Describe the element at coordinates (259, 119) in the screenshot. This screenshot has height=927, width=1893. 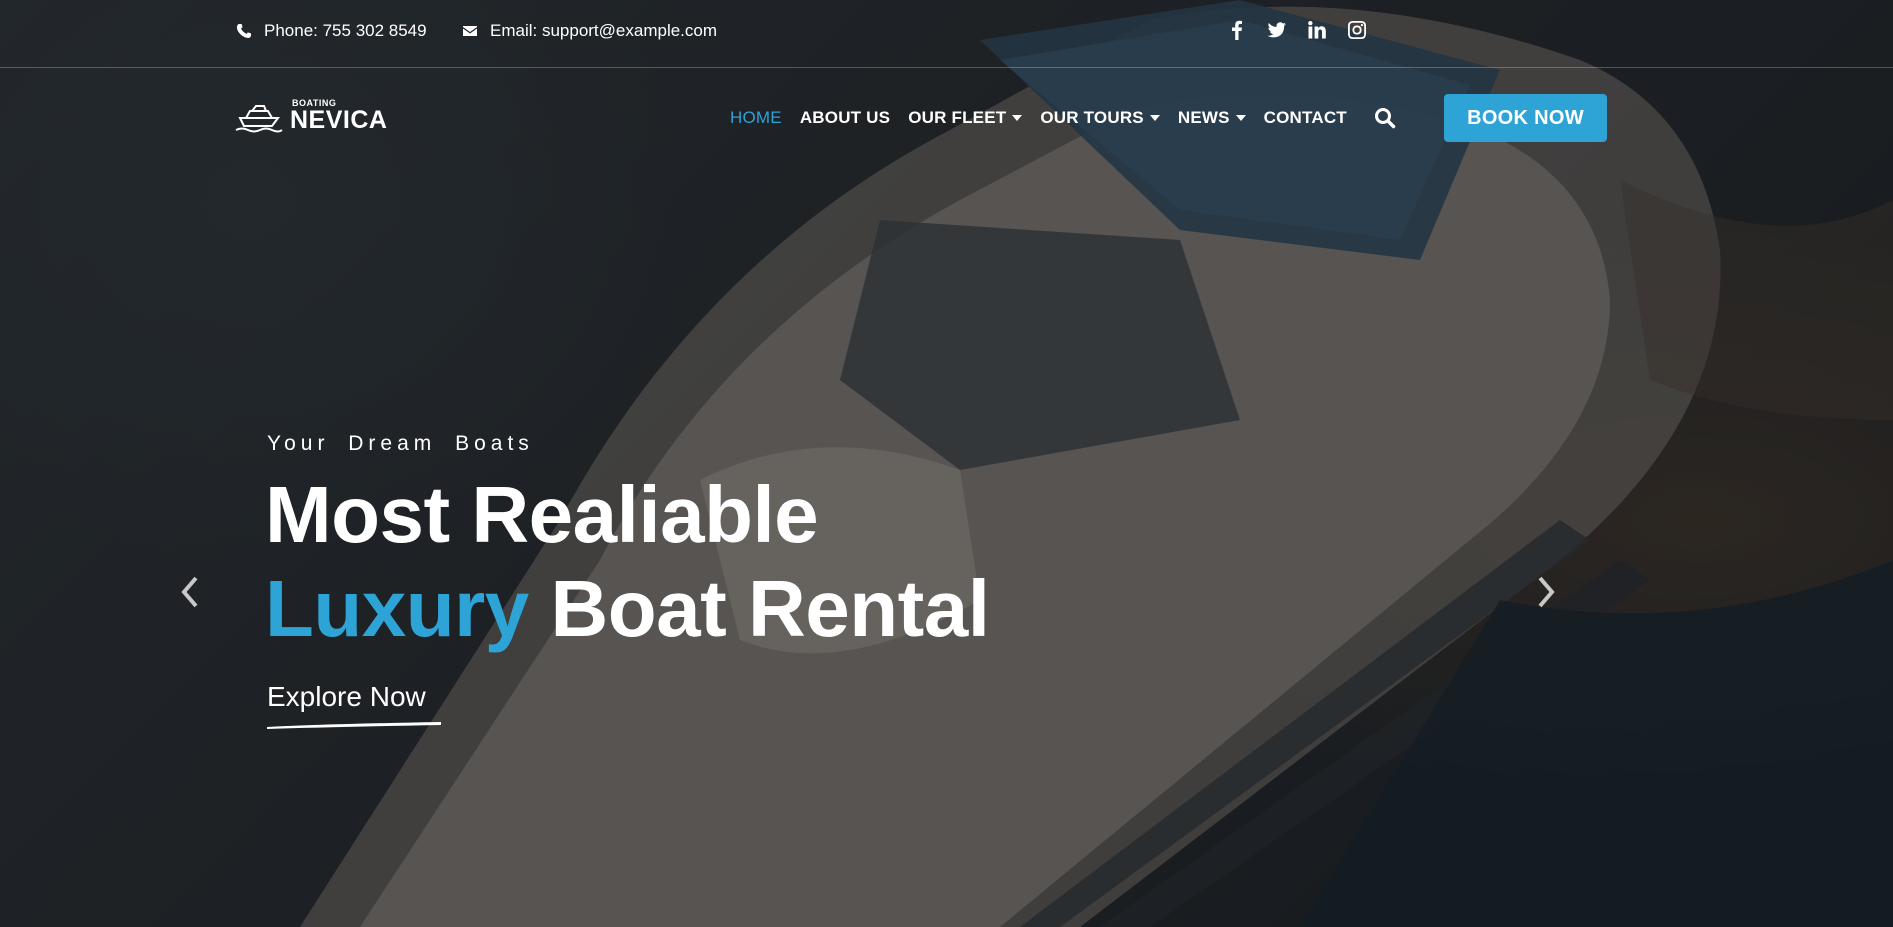
I see `boat-logo-icon` at that location.